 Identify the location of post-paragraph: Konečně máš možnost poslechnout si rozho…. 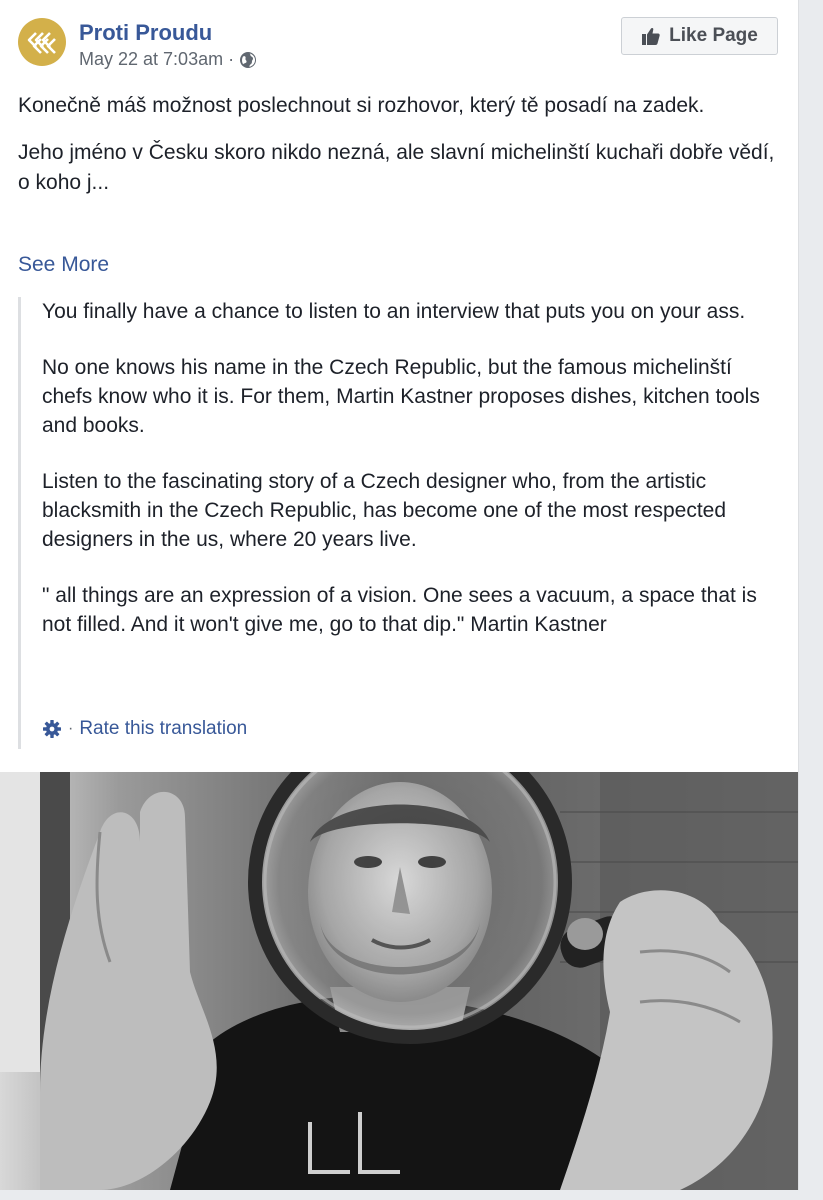
(361, 105).